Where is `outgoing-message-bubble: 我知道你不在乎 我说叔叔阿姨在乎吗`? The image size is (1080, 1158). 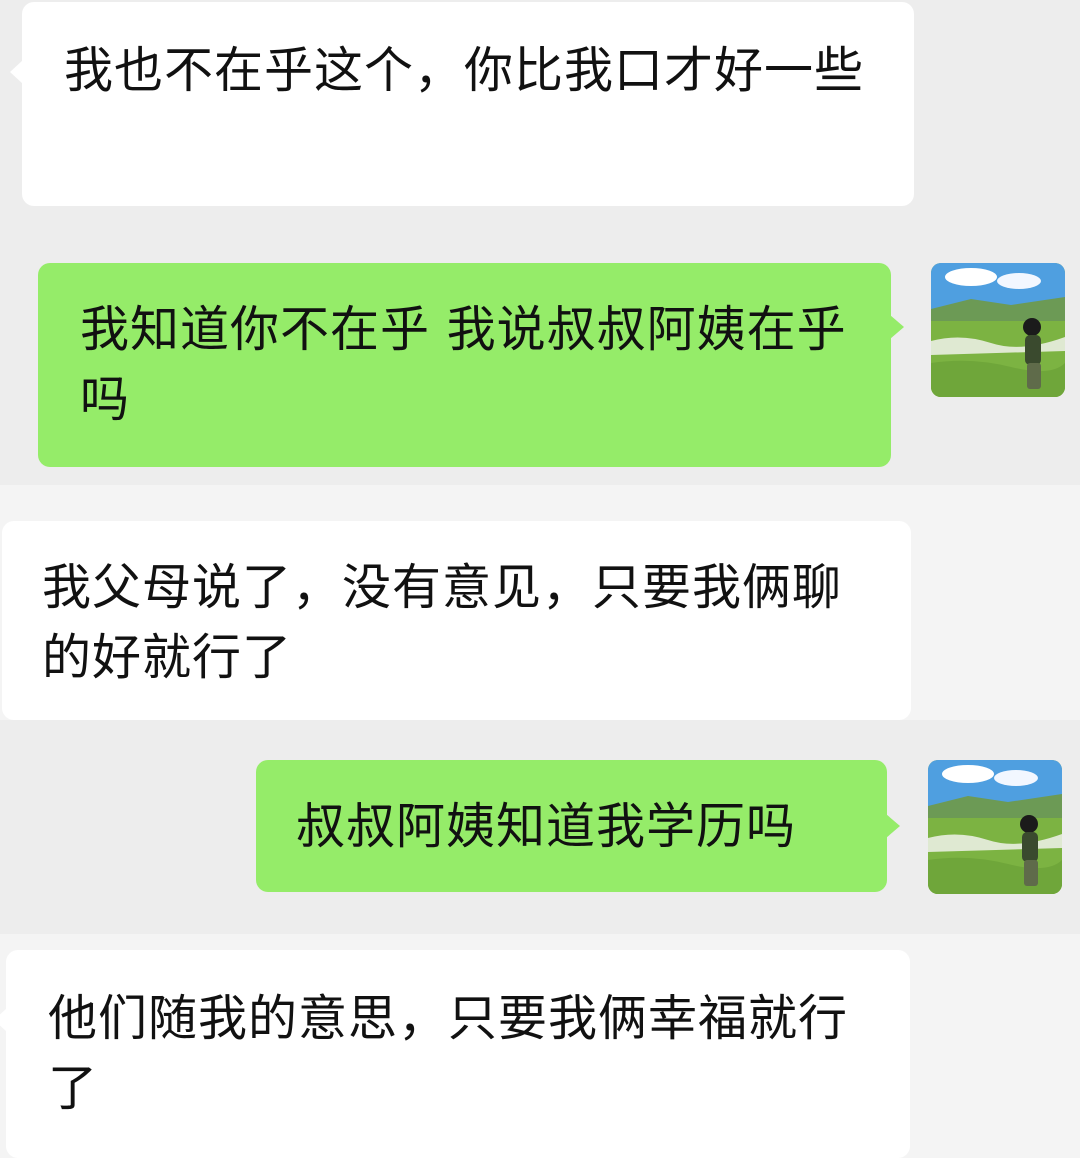
outgoing-message-bubble: 我知道你不在乎 我说叔叔阿姨在乎吗 is located at coordinates (471, 365).